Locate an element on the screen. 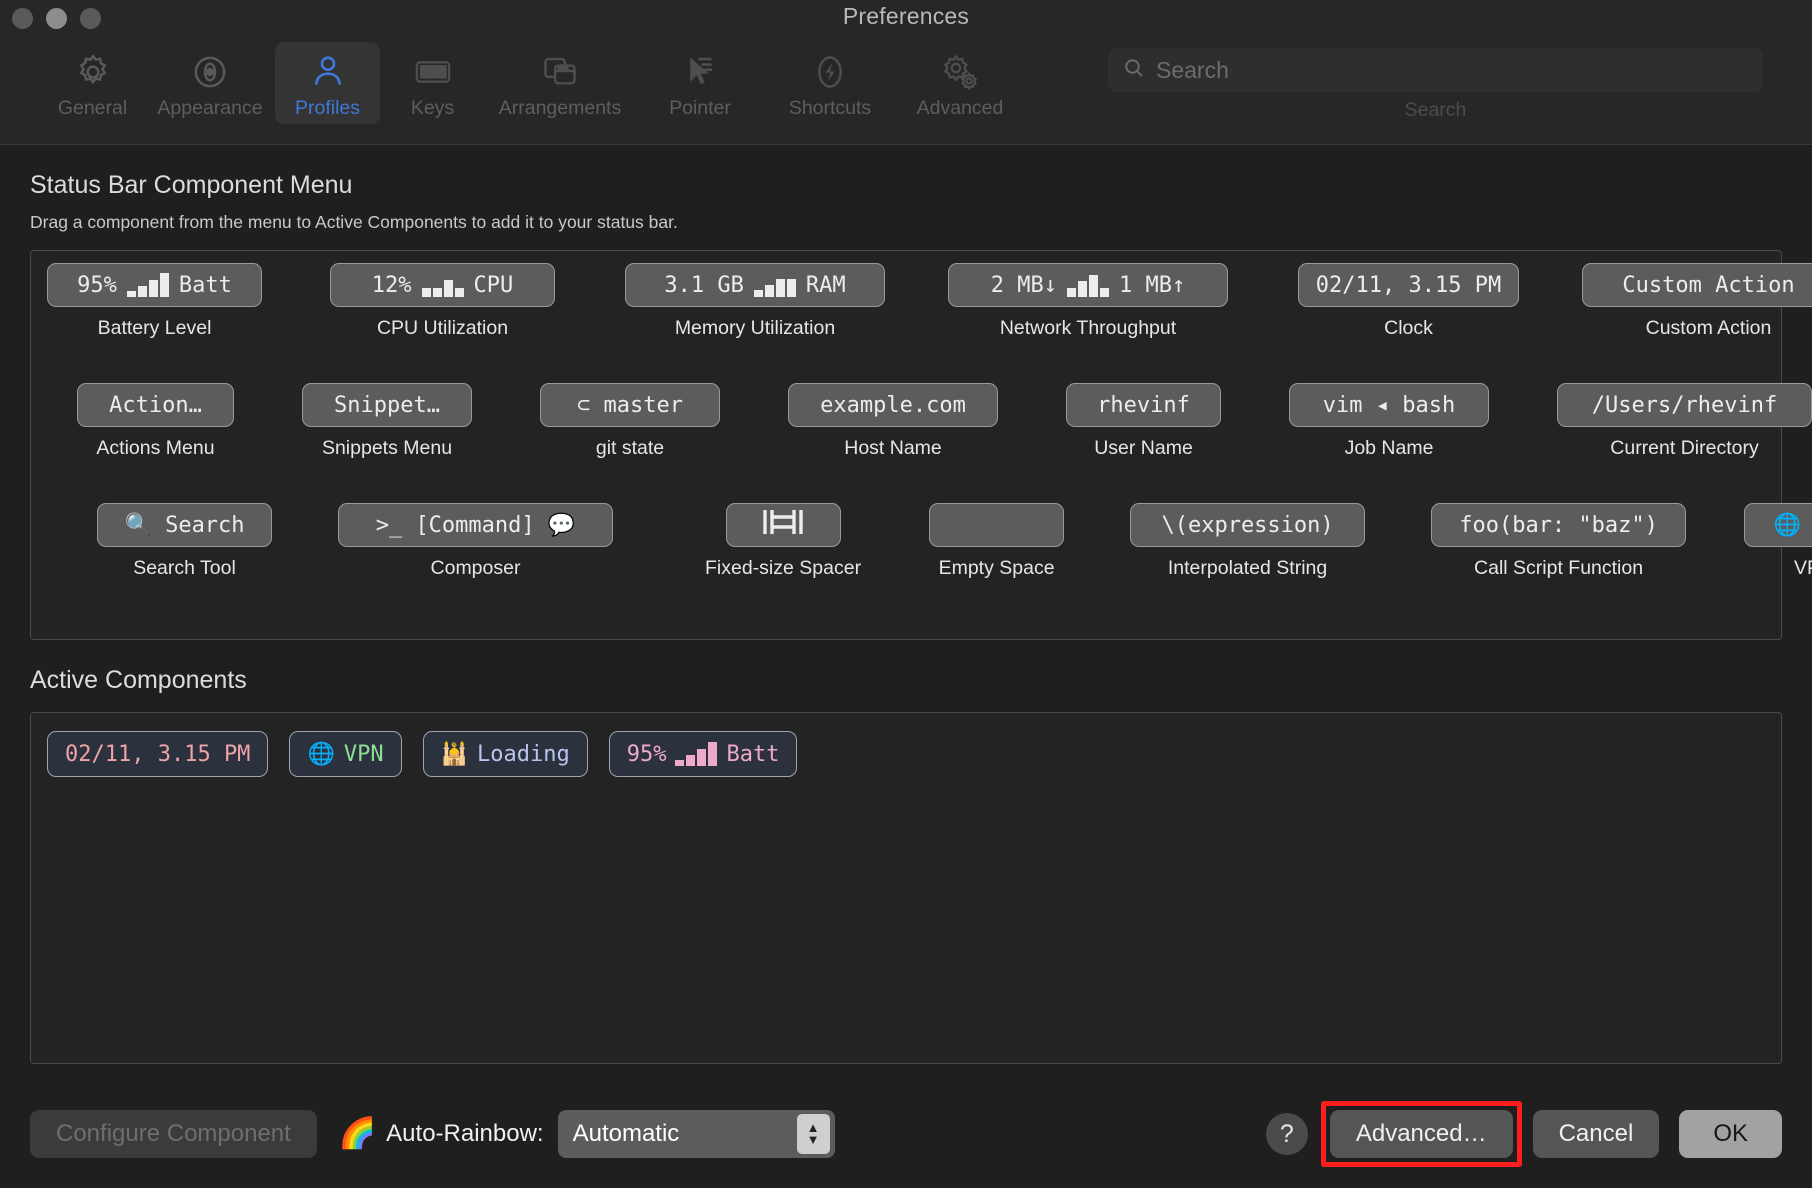 Image resolution: width=1812 pixels, height=1188 pixels. component-chip: foo(bar: "baz") is located at coordinates (1559, 525).